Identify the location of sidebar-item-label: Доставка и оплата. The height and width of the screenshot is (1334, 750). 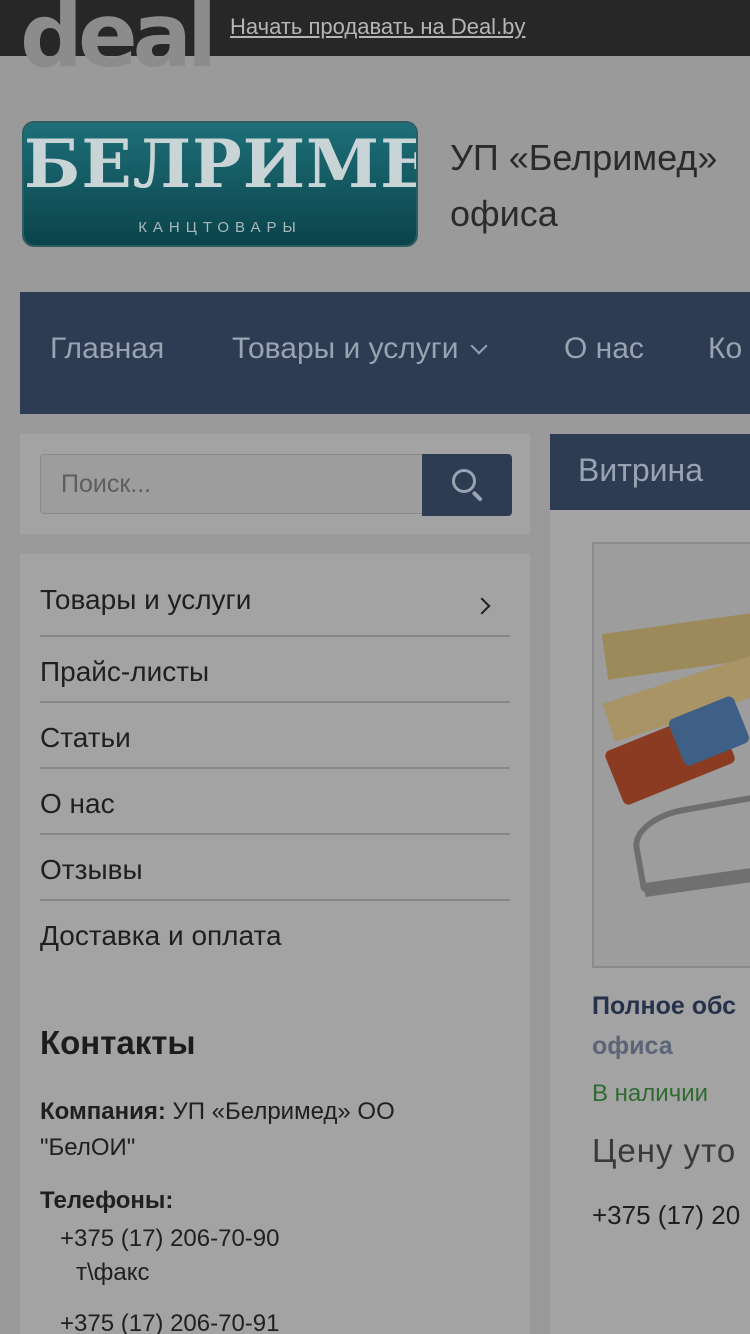
(161, 935).